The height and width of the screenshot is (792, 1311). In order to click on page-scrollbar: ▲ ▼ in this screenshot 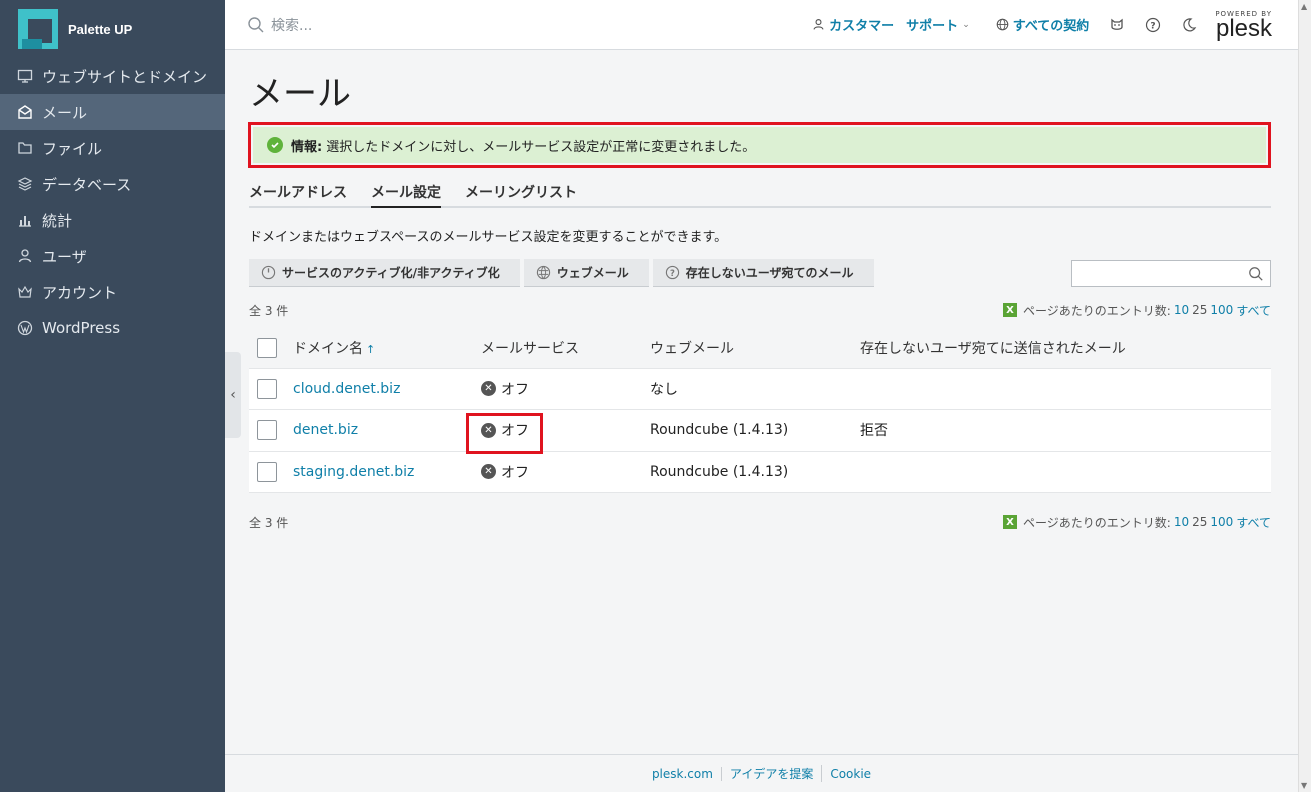, I will do `click(1304, 396)`.